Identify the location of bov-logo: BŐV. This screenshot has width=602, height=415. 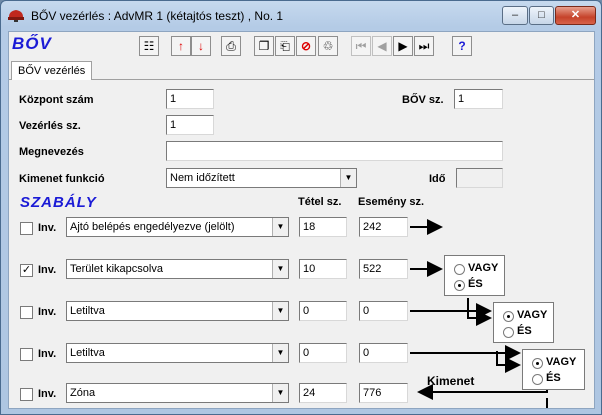
(32, 43).